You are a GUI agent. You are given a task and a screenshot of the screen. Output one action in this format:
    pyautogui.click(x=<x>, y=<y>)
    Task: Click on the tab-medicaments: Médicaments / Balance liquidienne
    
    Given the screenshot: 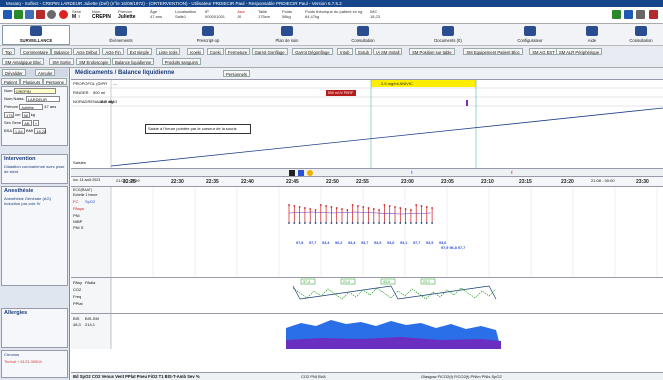 What is the action you would take?
    pyautogui.click(x=124, y=73)
    